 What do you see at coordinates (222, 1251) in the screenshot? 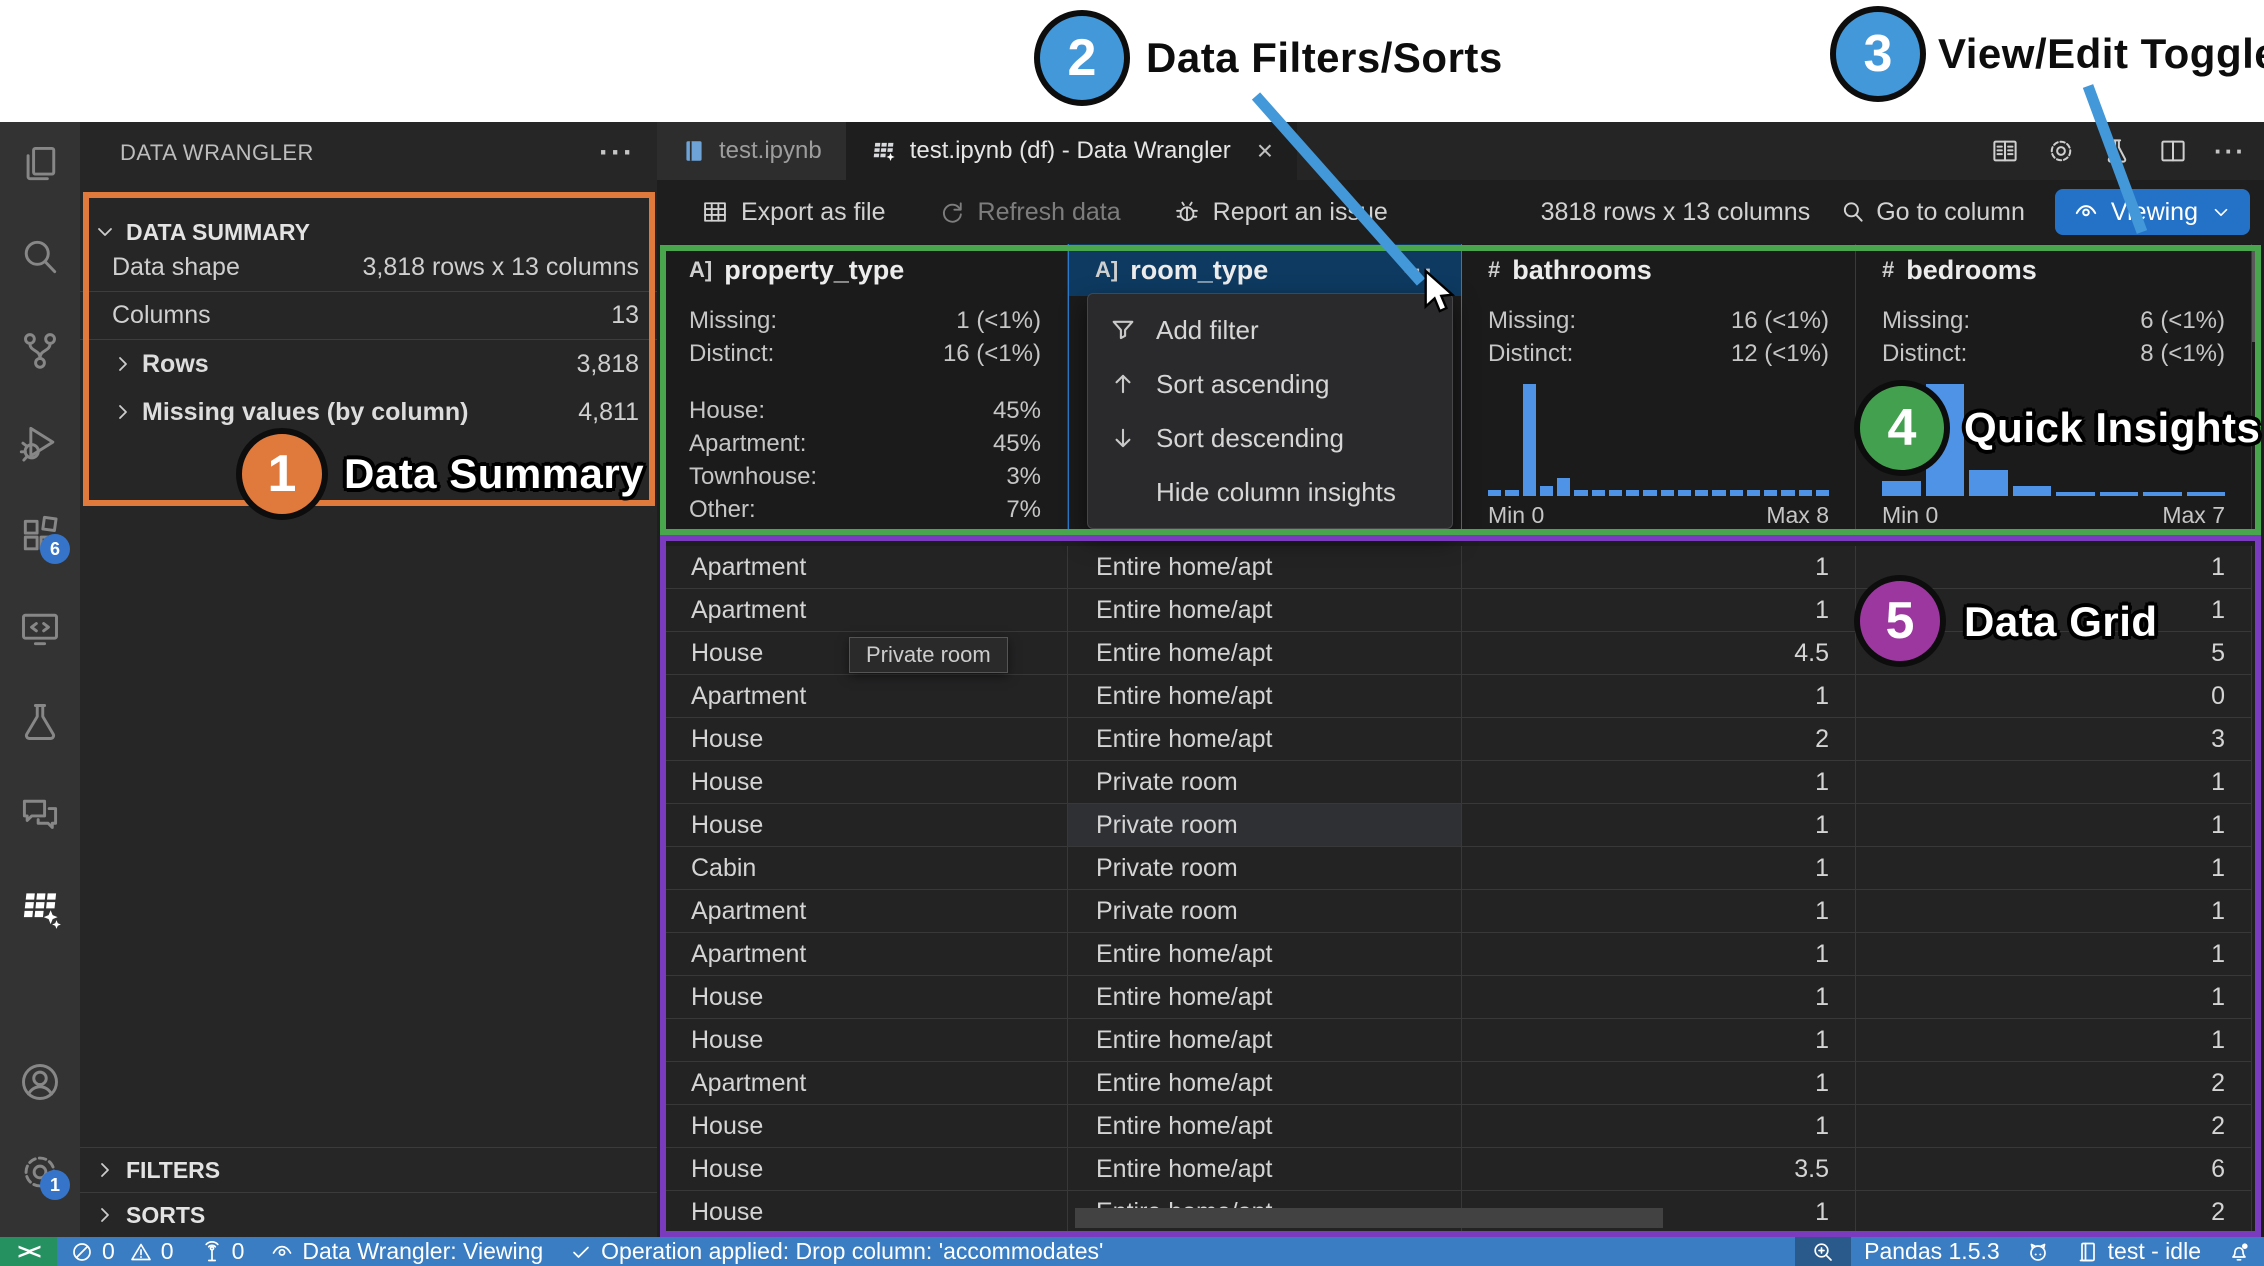
I see `ports-status: 0` at bounding box center [222, 1251].